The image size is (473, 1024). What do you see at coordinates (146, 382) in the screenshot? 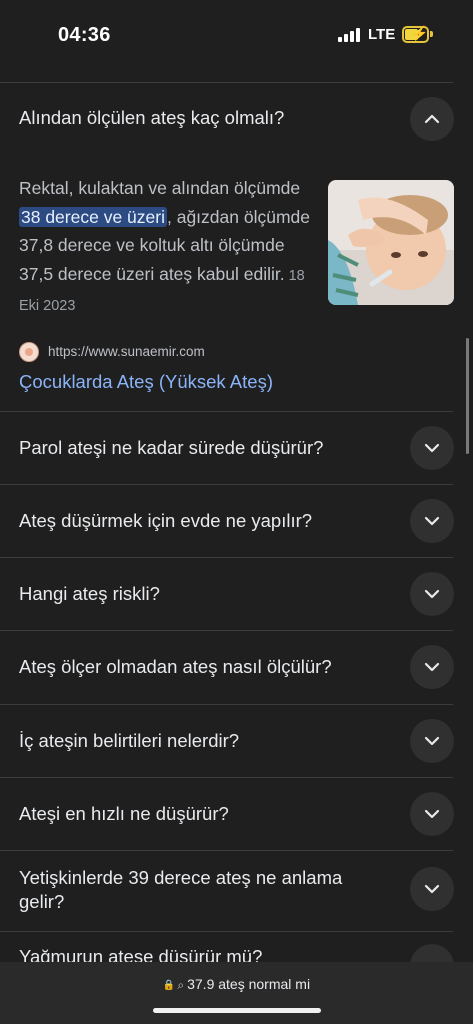
I see `source-link: Çocuklarda Ateş (Yüksek Ateş)` at bounding box center [146, 382].